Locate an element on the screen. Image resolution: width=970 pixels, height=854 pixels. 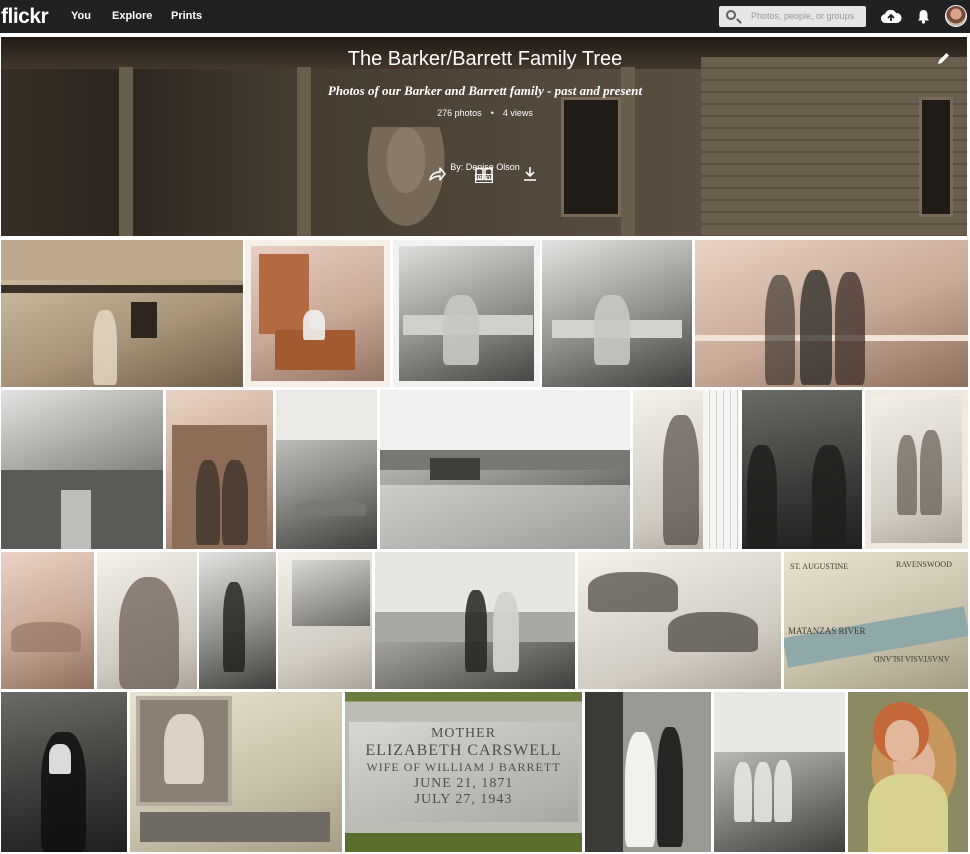
photo-children-yard is located at coordinates (779, 772).